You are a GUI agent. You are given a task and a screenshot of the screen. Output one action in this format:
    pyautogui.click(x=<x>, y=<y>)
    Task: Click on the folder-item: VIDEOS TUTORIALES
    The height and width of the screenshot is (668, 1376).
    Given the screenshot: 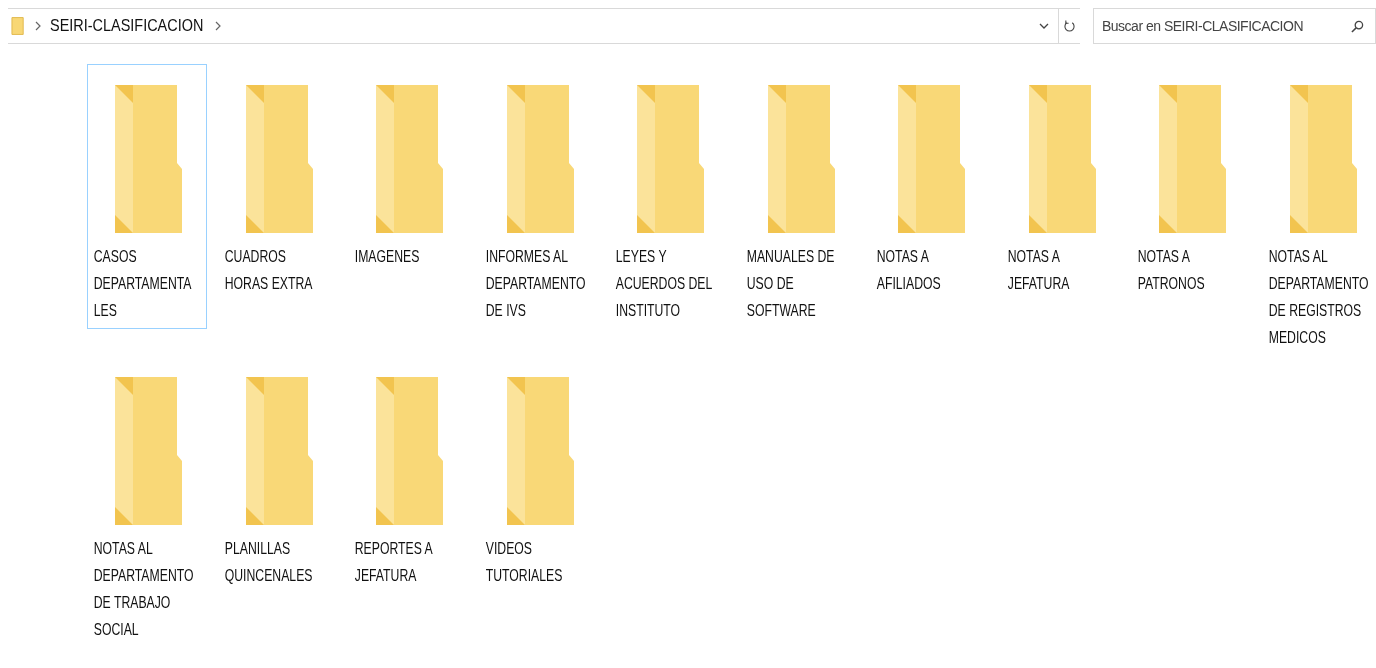 What is the action you would take?
    pyautogui.click(x=538, y=487)
    